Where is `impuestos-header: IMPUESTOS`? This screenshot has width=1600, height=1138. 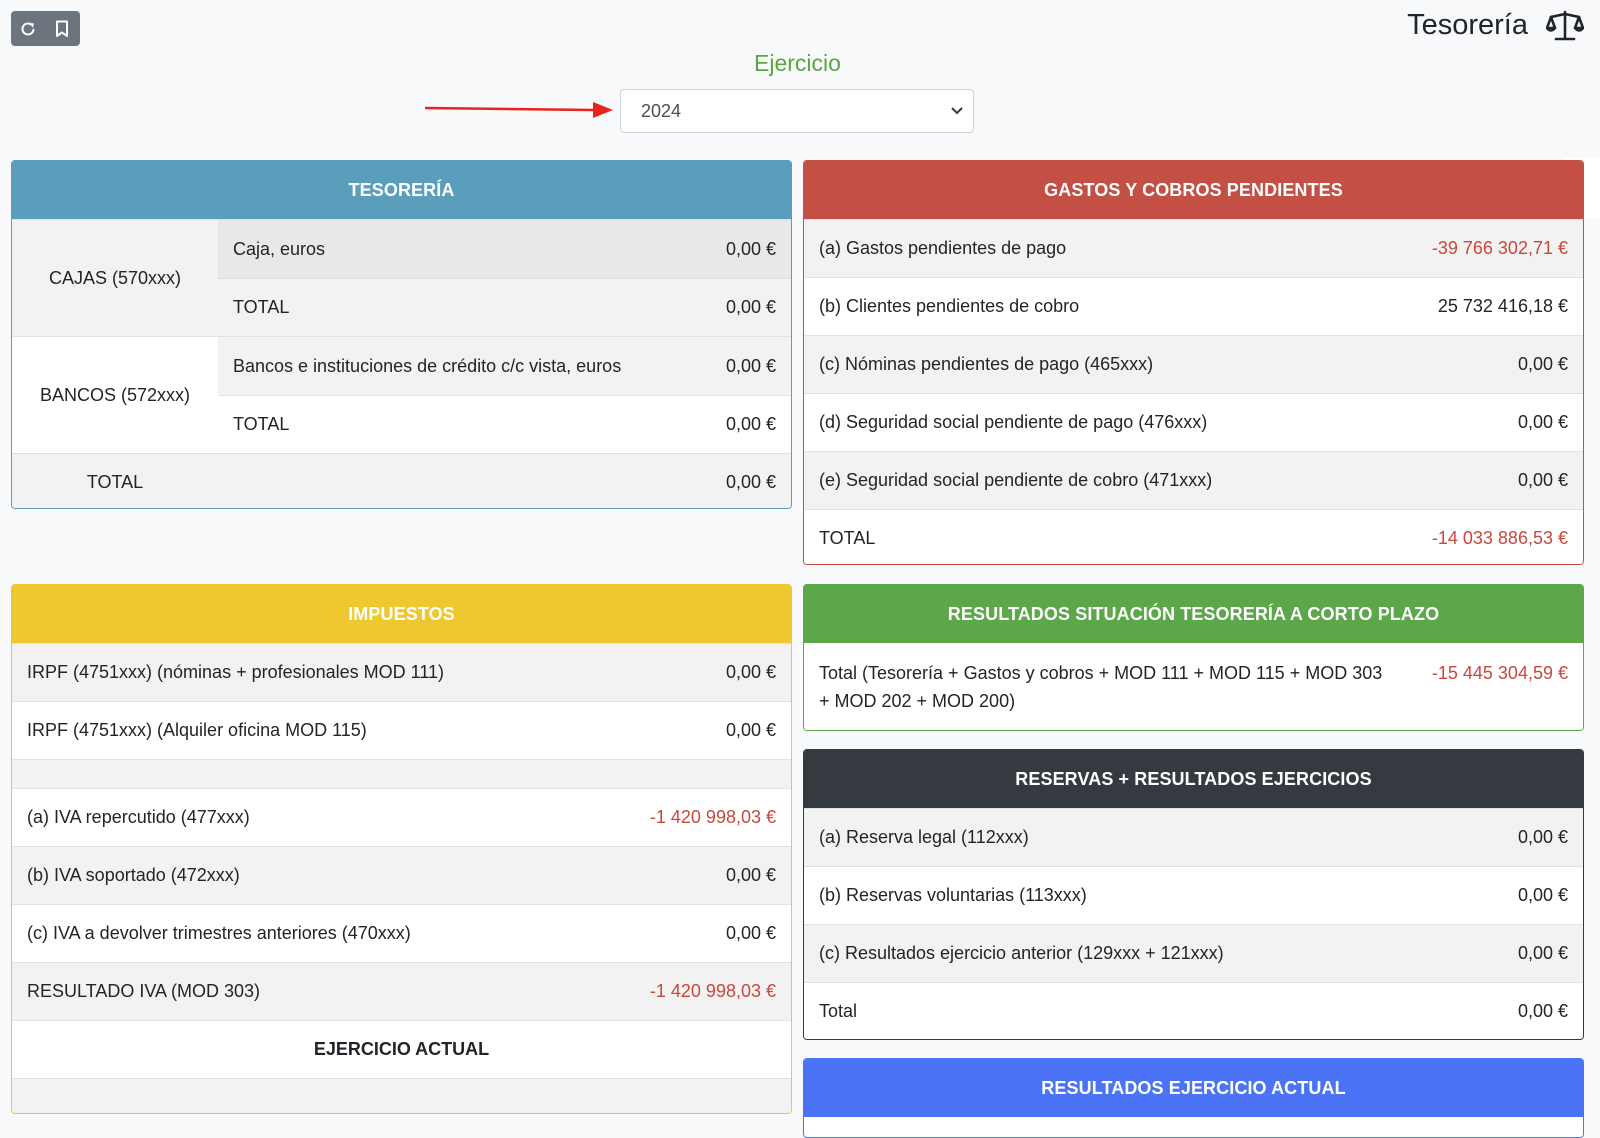
impuestos-header: IMPUESTOS is located at coordinates (401, 614).